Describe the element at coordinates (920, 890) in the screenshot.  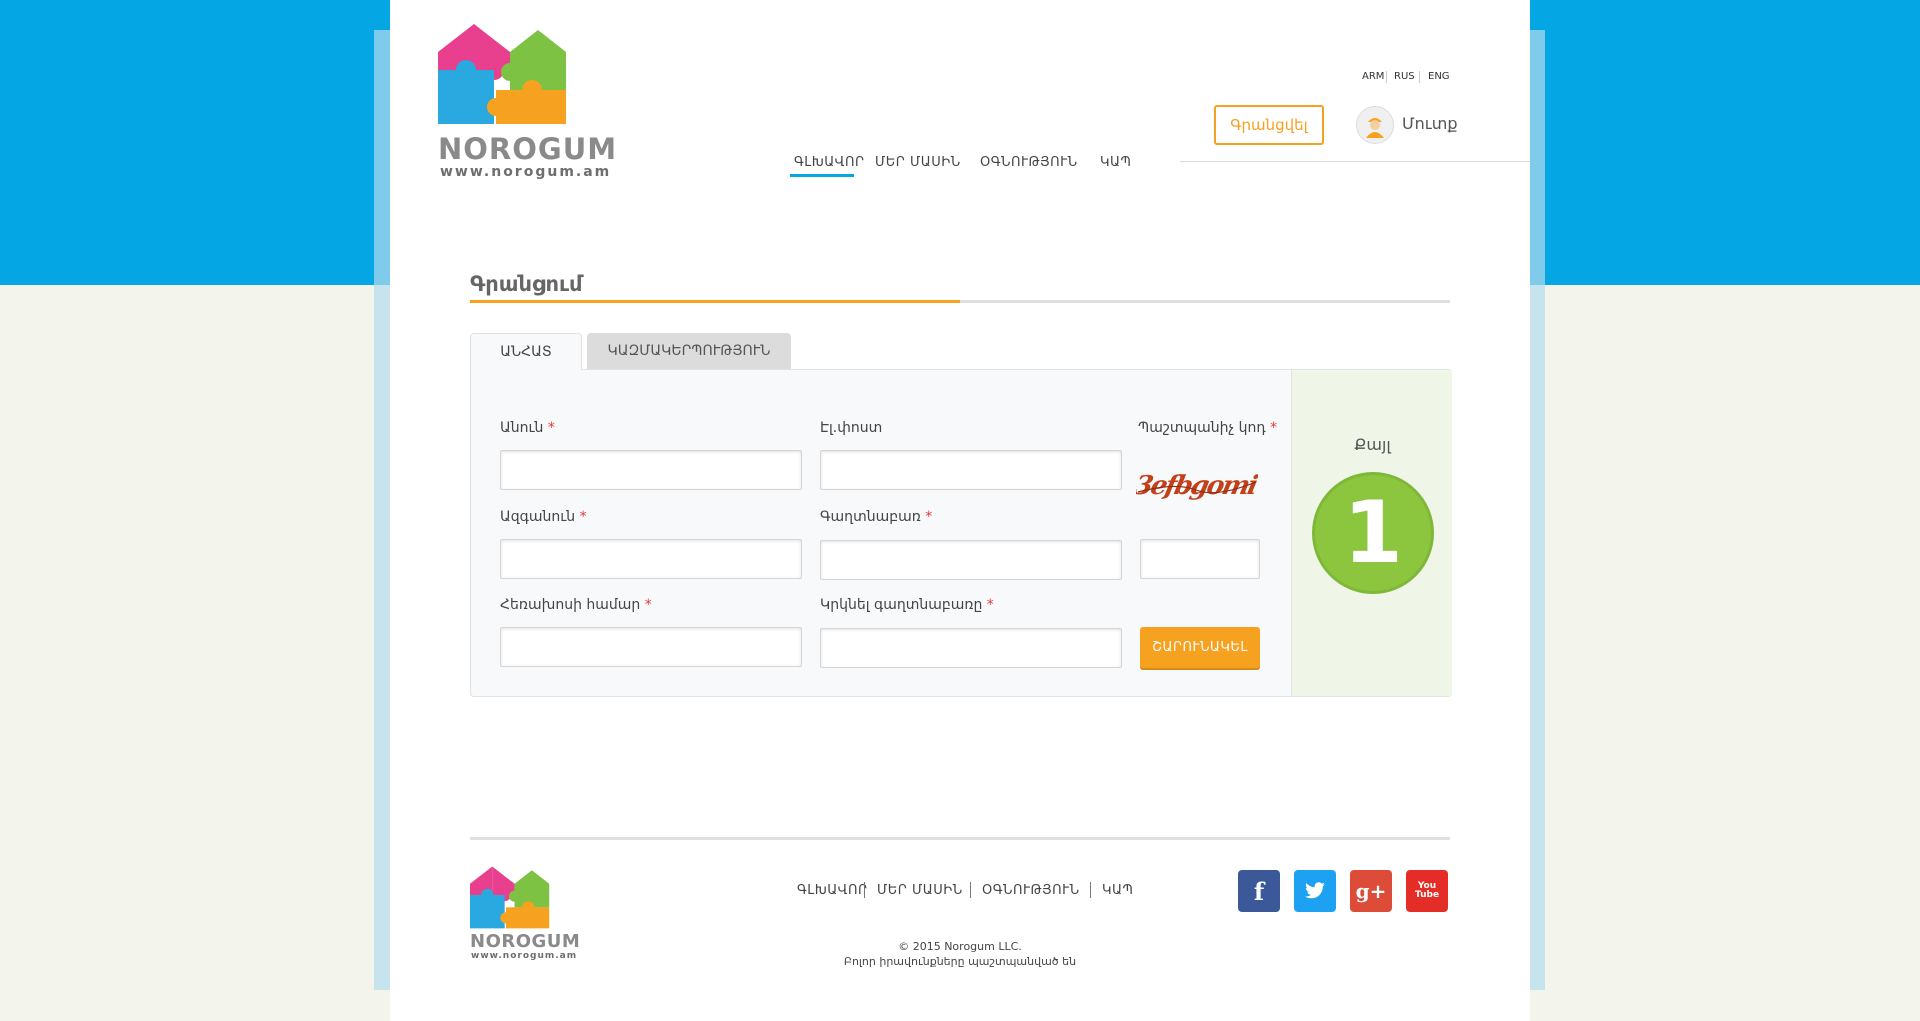
I see `footer-nav-about: ՄԵՐ ՄԱՍԻՆ` at that location.